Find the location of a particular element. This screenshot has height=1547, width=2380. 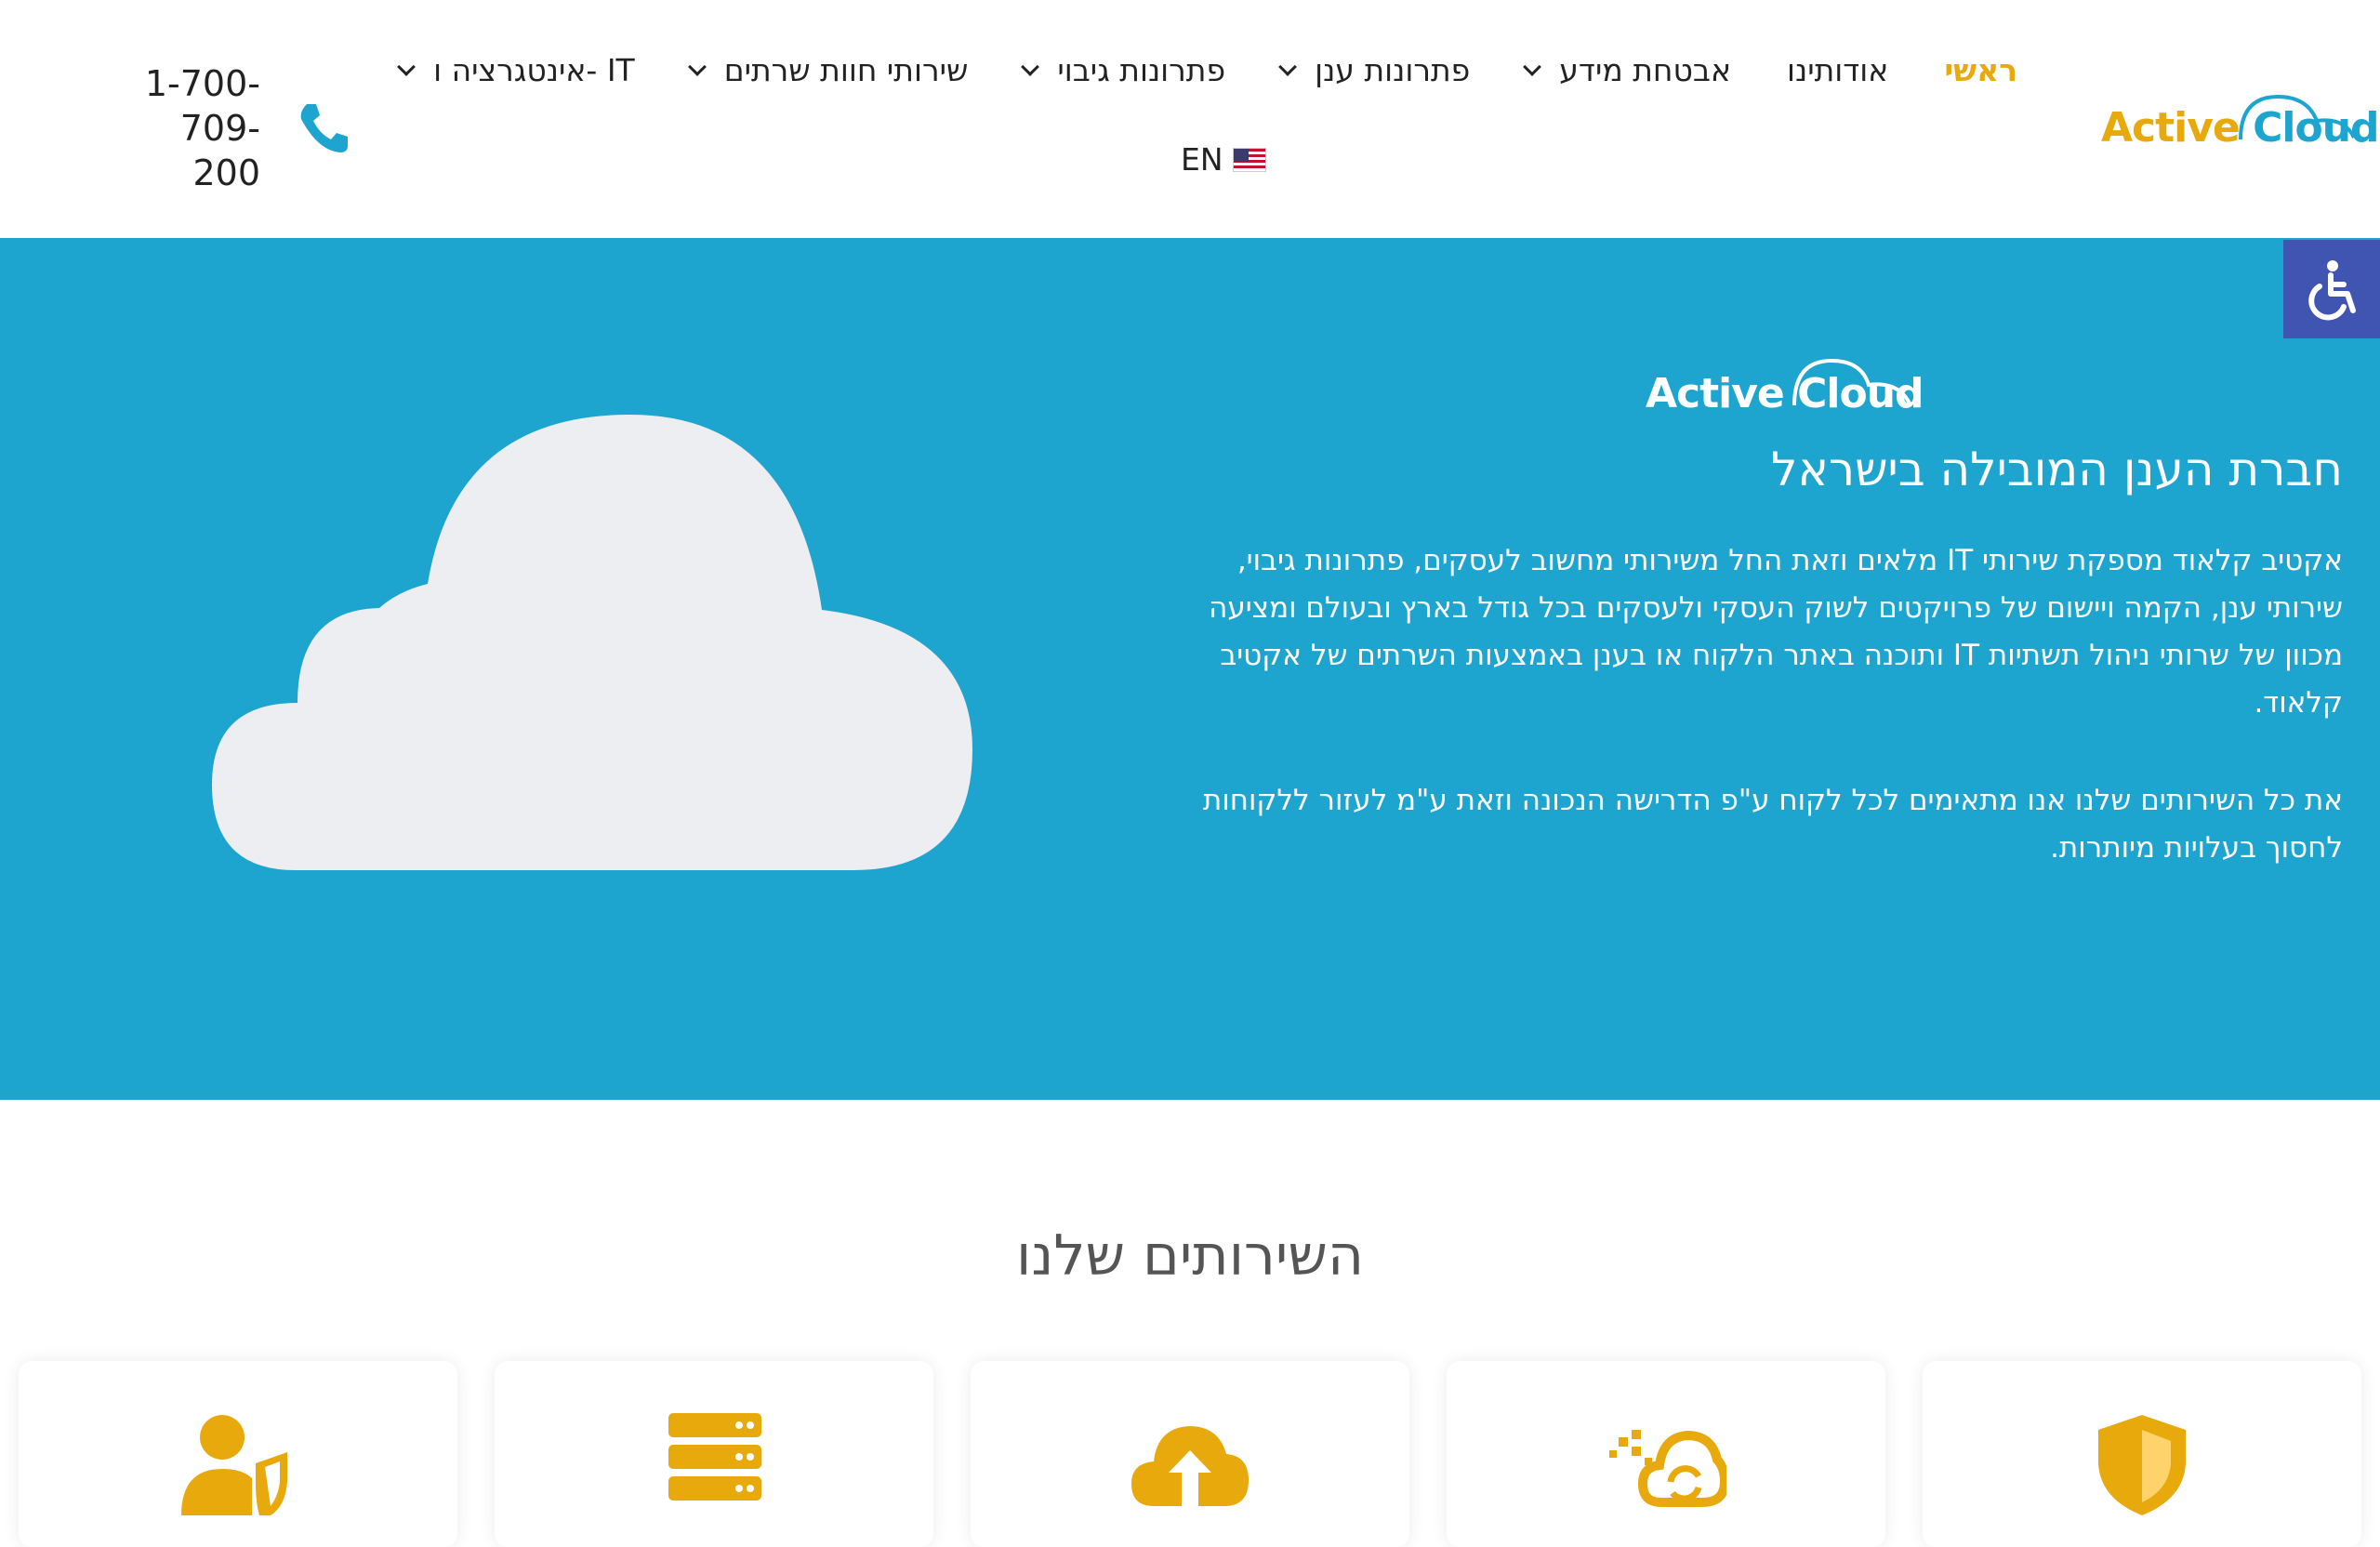

nav-label: ראשי is located at coordinates (1980, 70).